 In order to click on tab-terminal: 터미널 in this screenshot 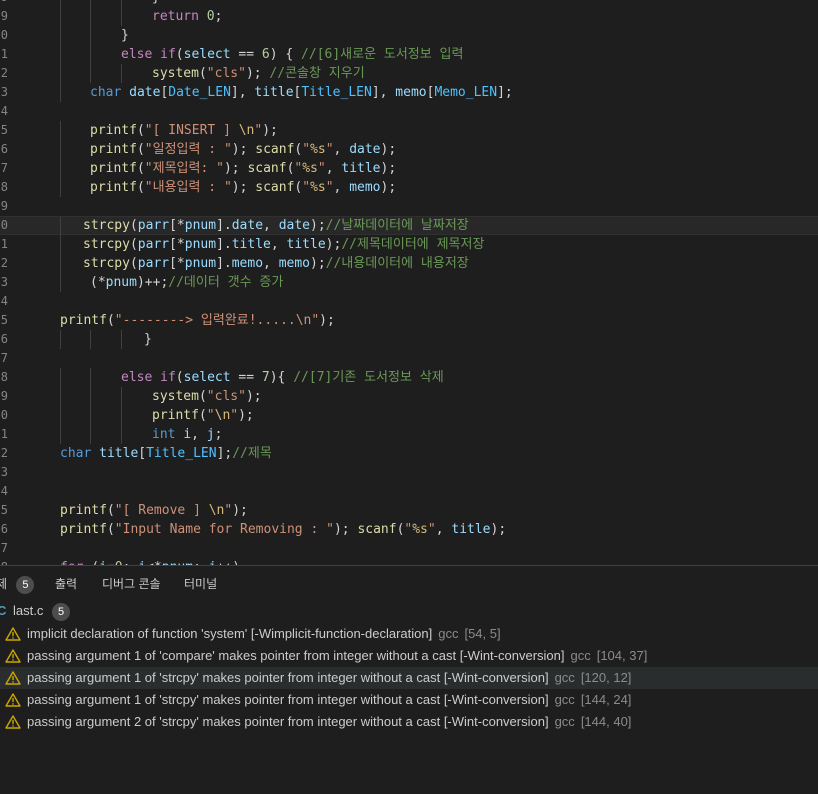, I will do `click(200, 584)`.